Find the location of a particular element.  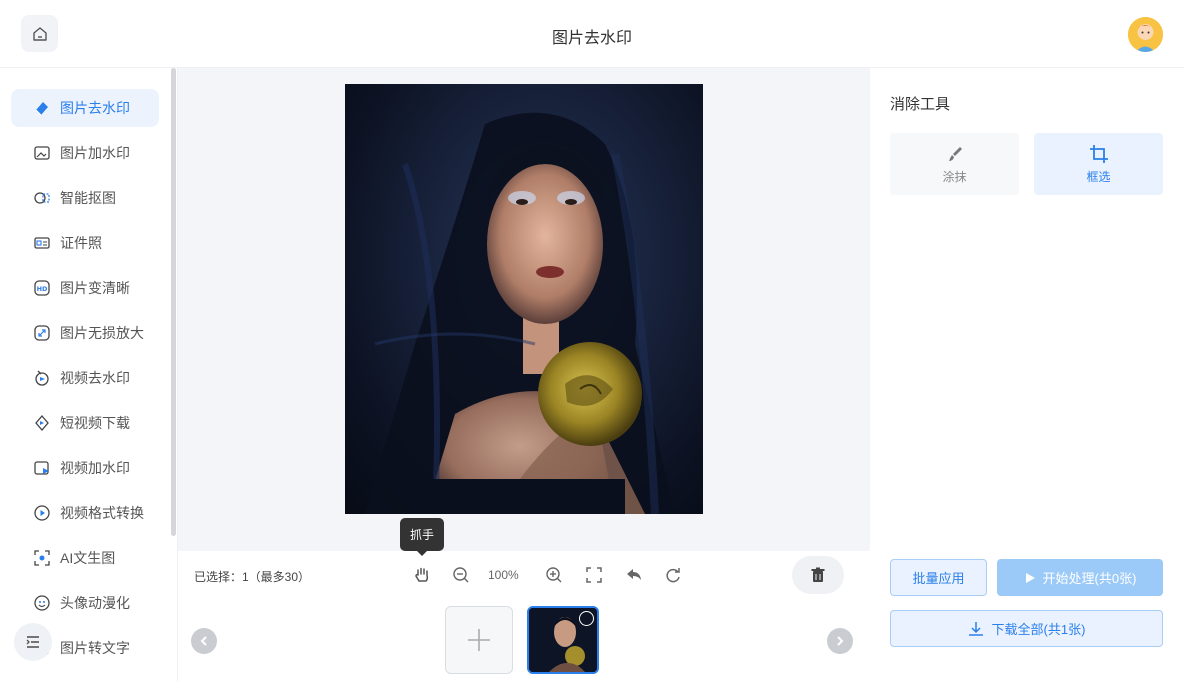

sidebar-item-label: 视频去水印 is located at coordinates (95, 378).